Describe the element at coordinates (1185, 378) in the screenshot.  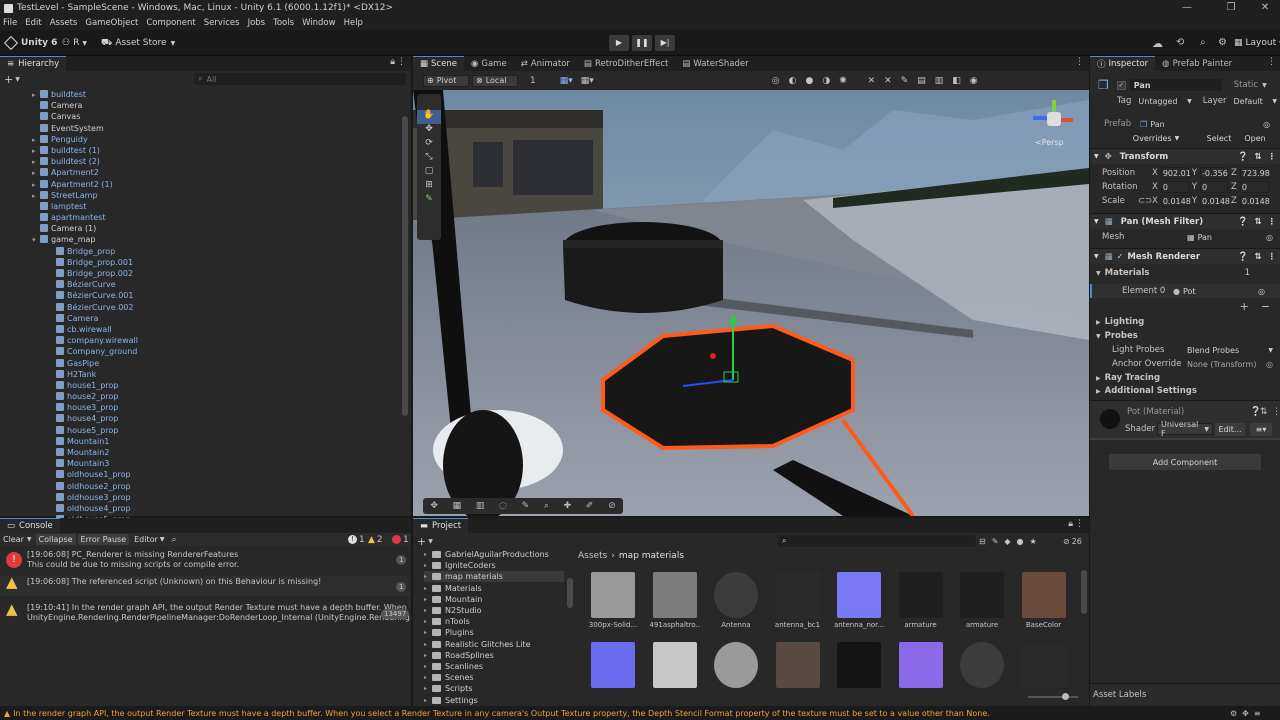
I see `ray-tracing-row: ▶ Ray Tracing` at that location.